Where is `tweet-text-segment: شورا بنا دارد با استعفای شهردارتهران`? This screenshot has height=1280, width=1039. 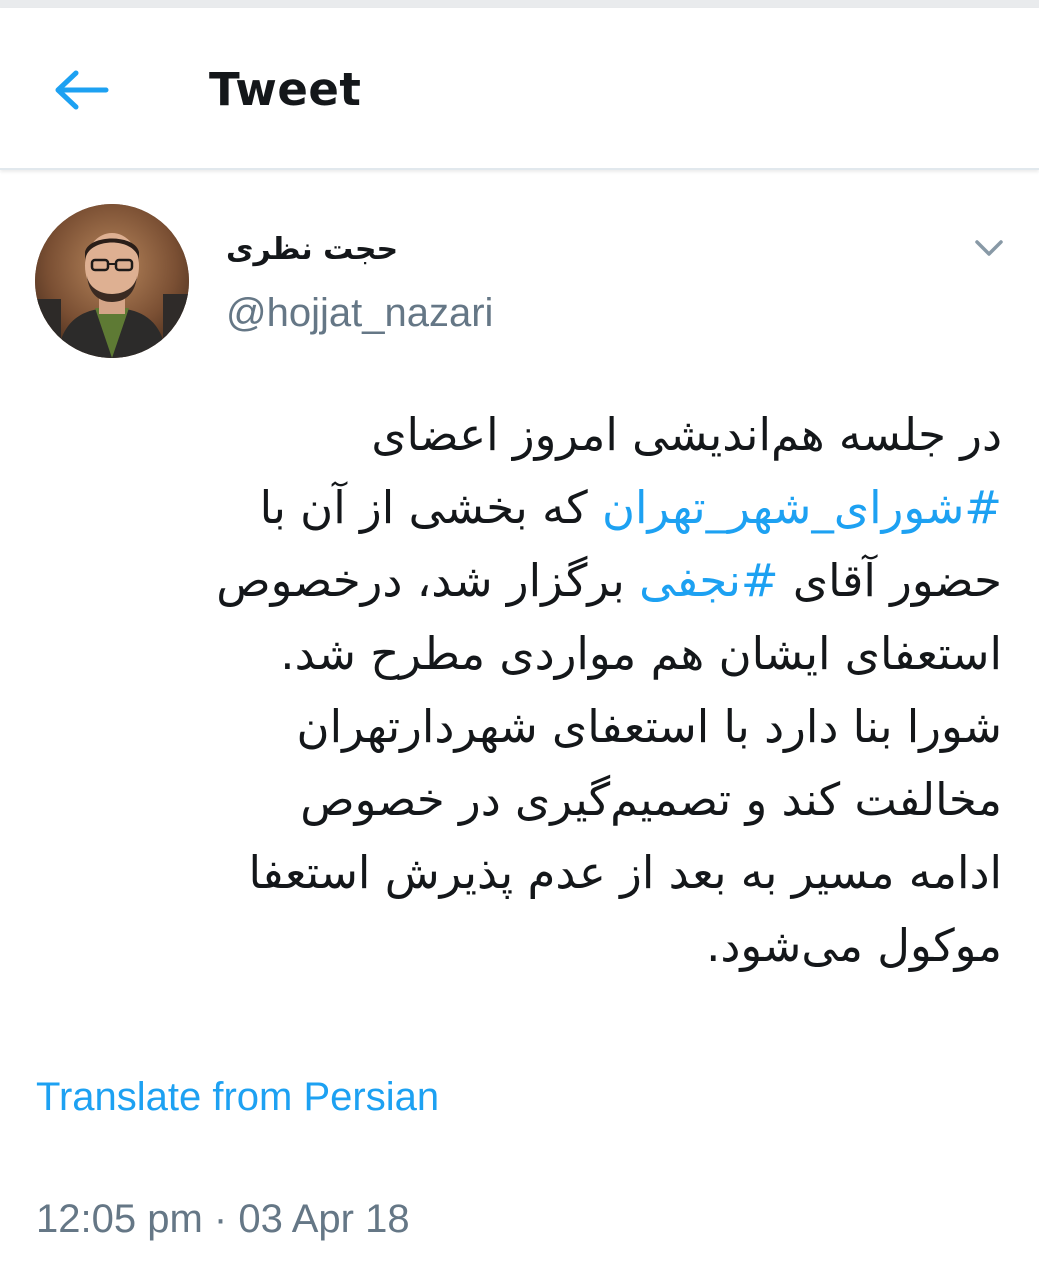 tweet-text-segment: شورا بنا دارد با استعفای شهردارتهران is located at coordinates (649, 726).